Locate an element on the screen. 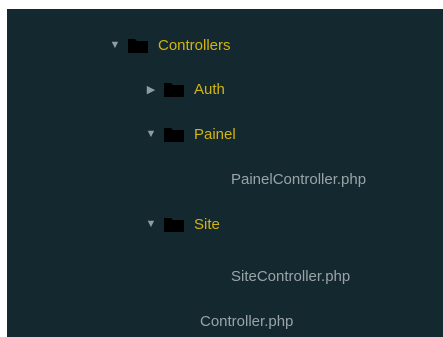 Image resolution: width=443 pixels, height=337 pixels. tree-folder-controllers: ▼ Controllers is located at coordinates (169, 45).